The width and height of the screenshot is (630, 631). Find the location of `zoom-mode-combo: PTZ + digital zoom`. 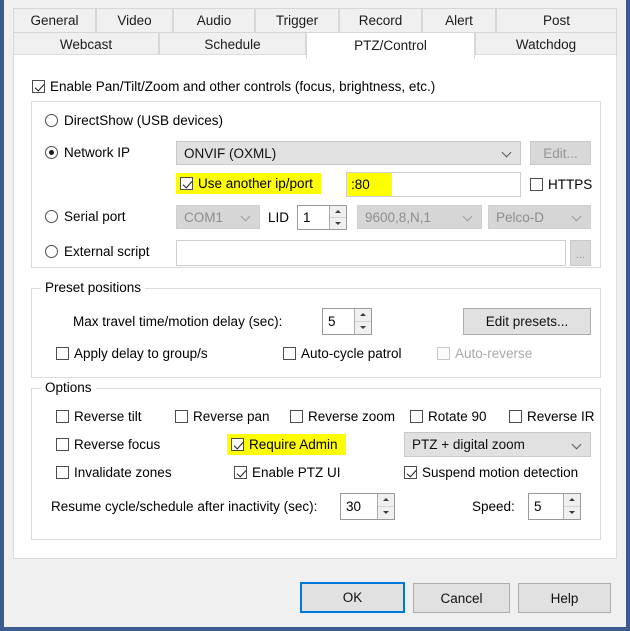

zoom-mode-combo: PTZ + digital zoom is located at coordinates (497, 444).